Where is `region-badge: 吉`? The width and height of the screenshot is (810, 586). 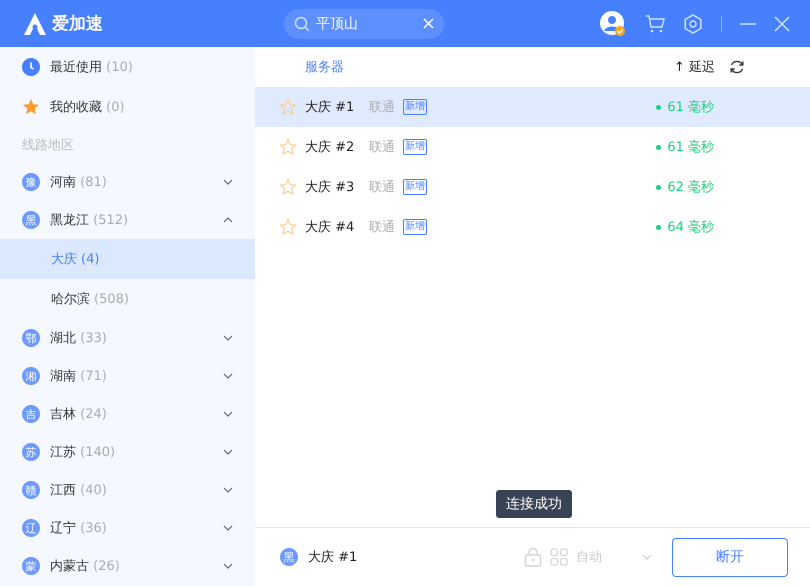 region-badge: 吉 is located at coordinates (31, 414).